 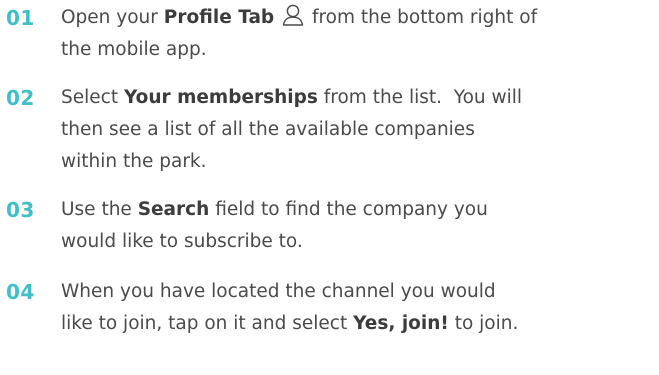 I want to click on bold-term: Your memberships, so click(x=220, y=97).